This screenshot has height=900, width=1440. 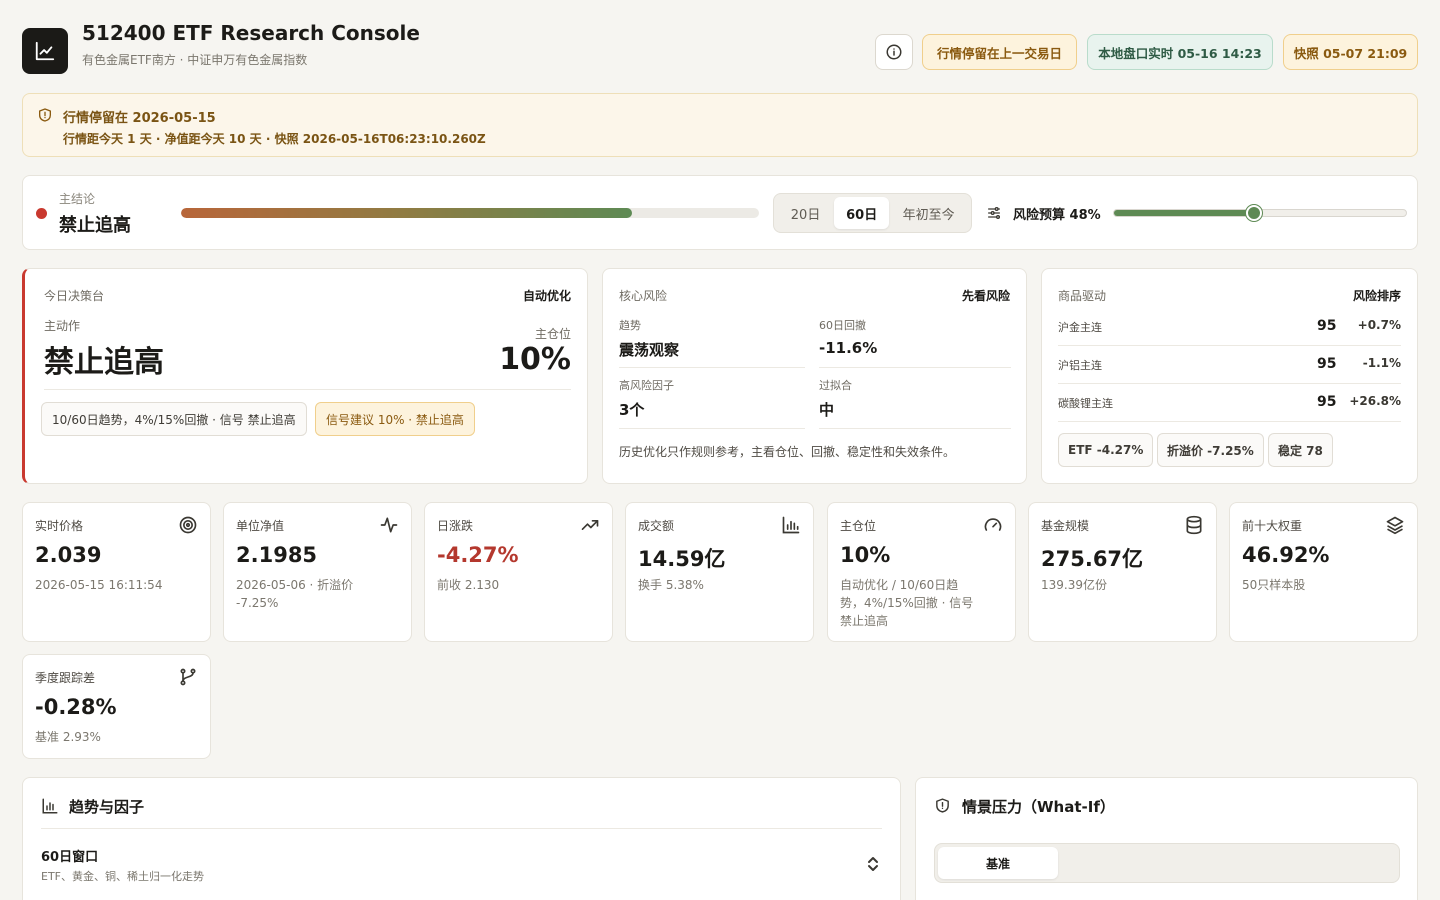 What do you see at coordinates (1122, 572) in the screenshot?
I see `metric-card-fund-size: 基金规模 275.67亿 139.39亿份` at bounding box center [1122, 572].